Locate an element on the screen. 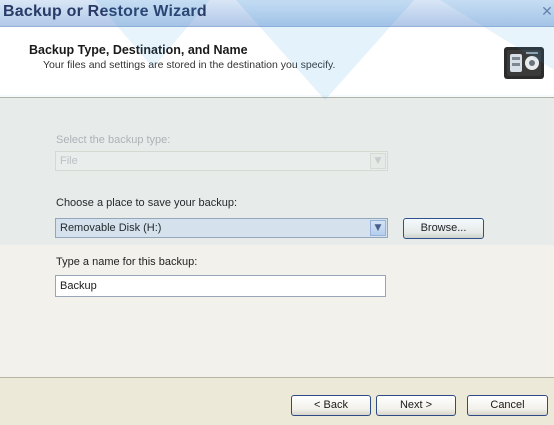 This screenshot has width=554, height=425. page-title: Backup Type, Destination, and Name is located at coordinates (138, 50).